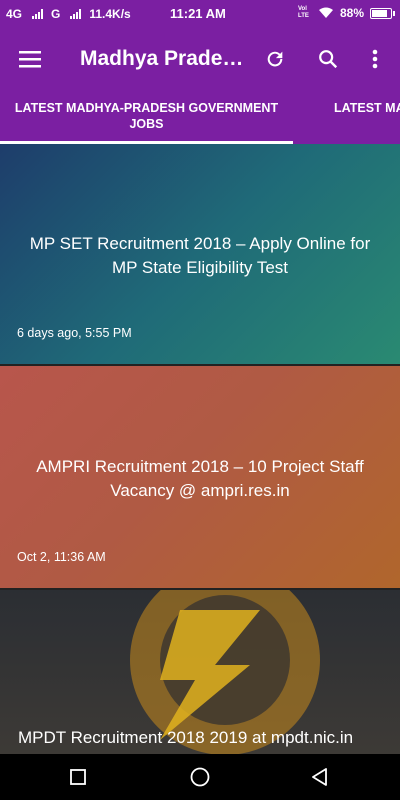 The width and height of the screenshot is (400, 800). Describe the element at coordinates (320, 777) in the screenshot. I see `triangle-back-icon` at that location.